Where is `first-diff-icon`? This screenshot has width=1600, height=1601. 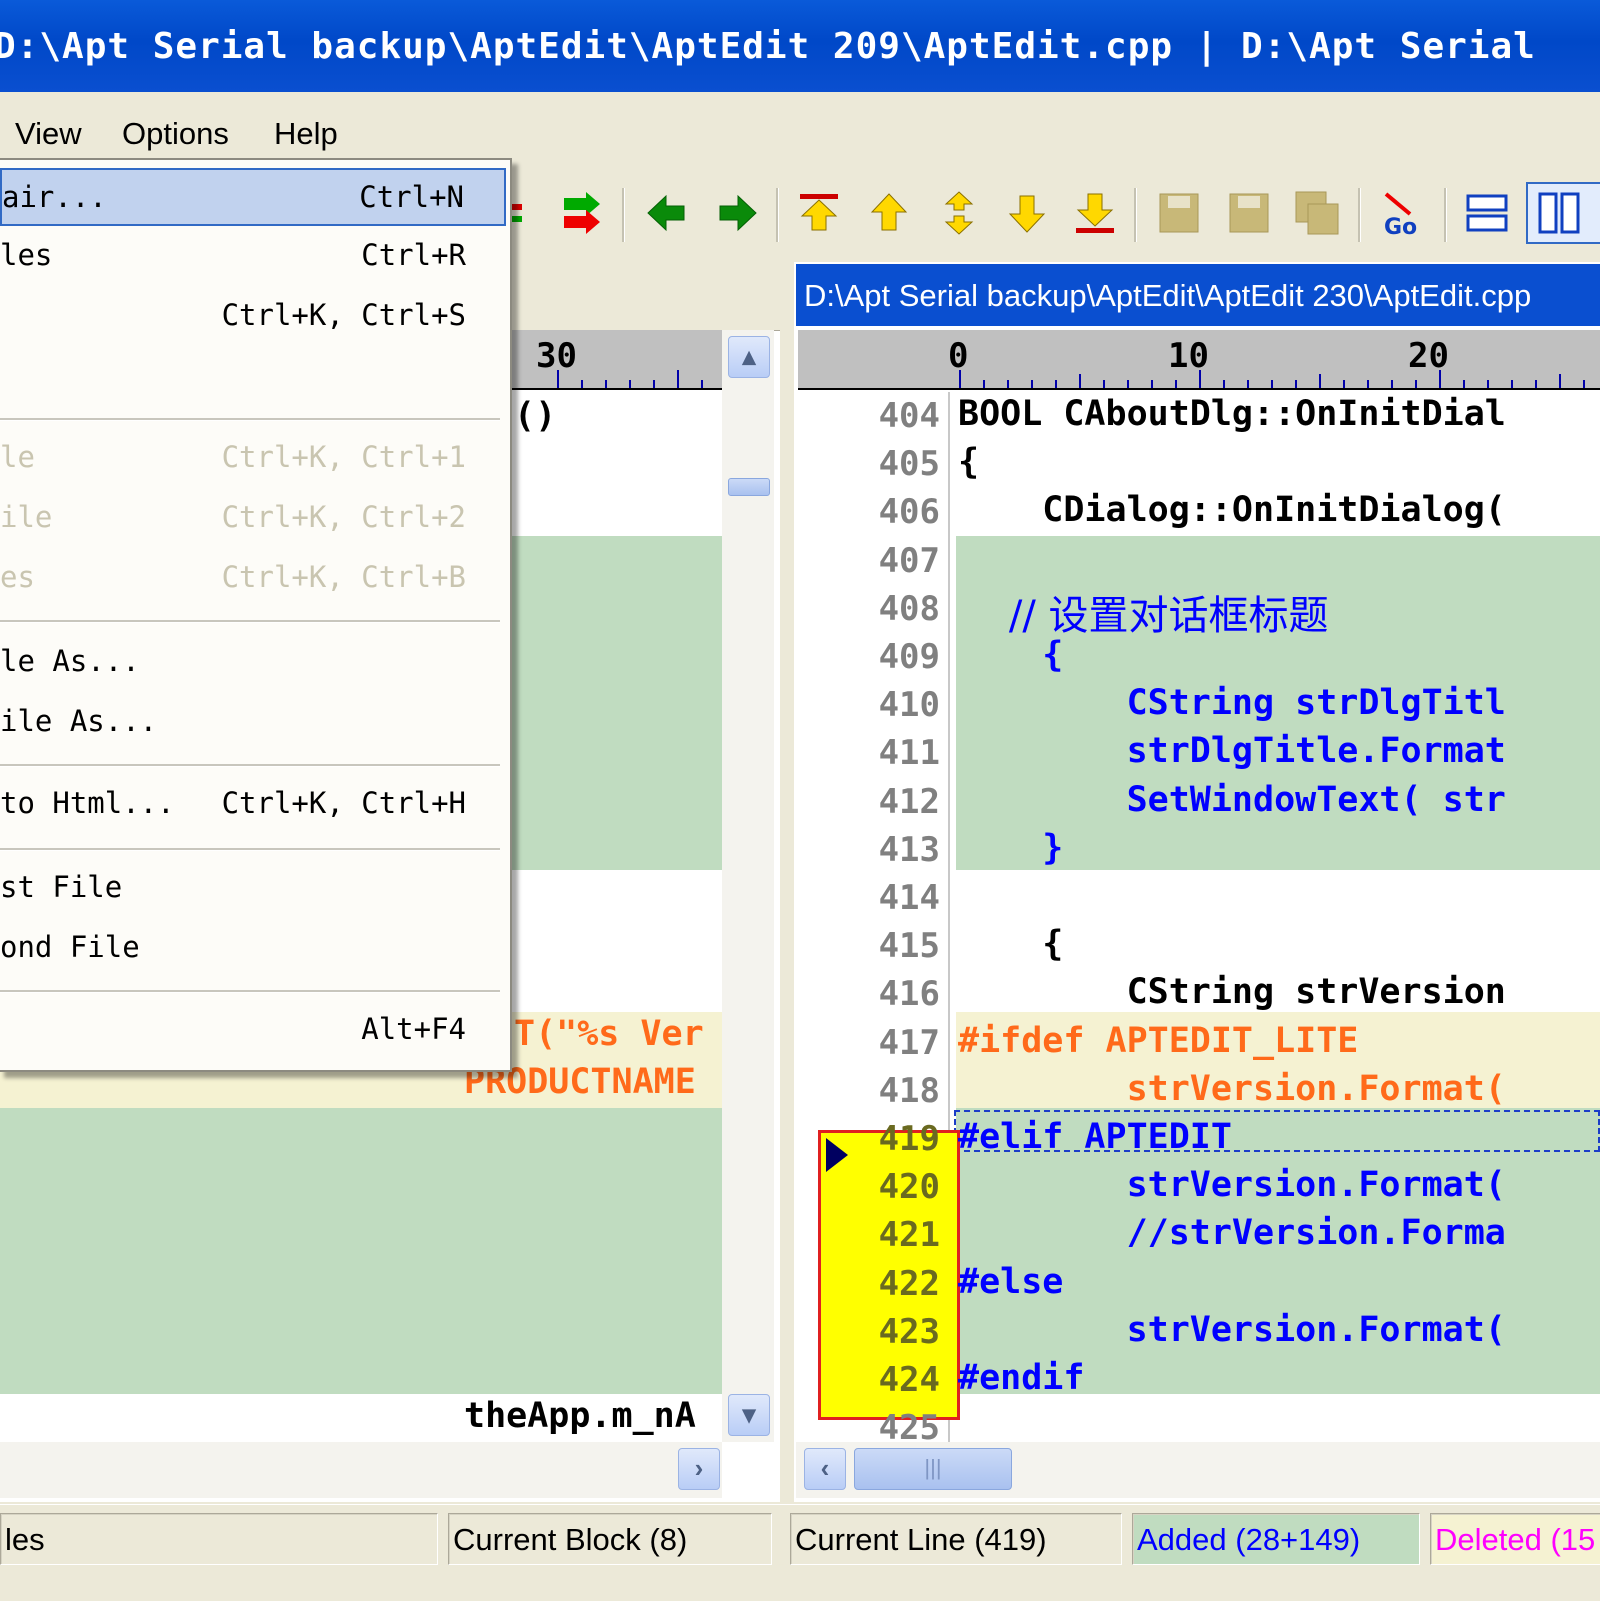 first-diff-icon is located at coordinates (819, 213).